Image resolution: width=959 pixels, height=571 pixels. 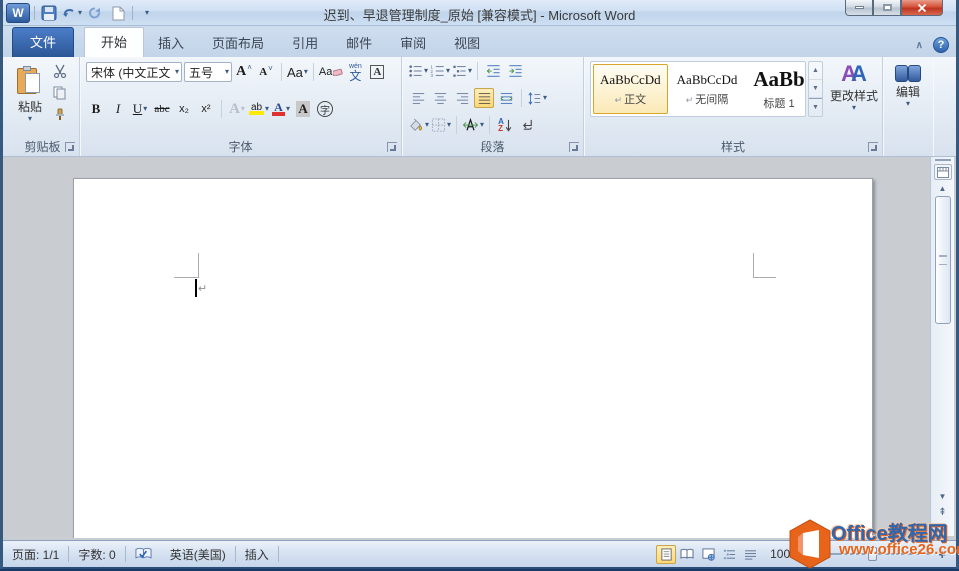 I want to click on close-button, so click(x=922, y=8).